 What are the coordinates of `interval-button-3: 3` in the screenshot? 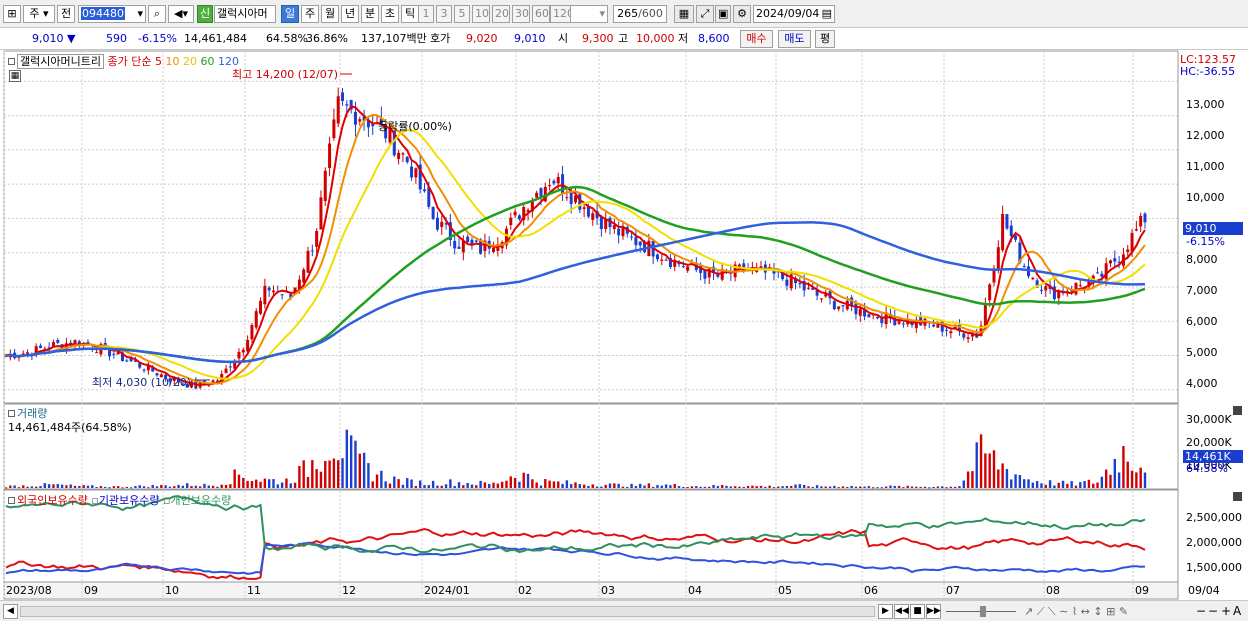 It's located at (444, 14).